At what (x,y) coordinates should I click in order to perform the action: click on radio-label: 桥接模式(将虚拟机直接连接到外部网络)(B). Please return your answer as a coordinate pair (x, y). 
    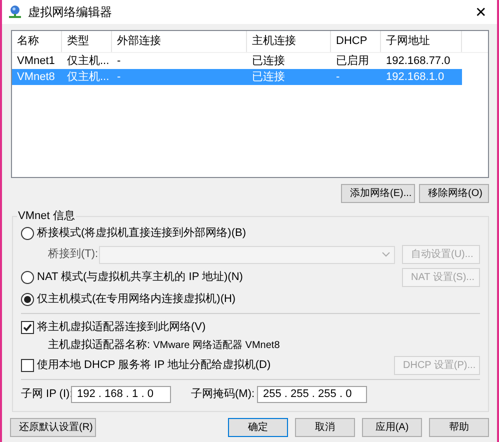
    Looking at the image, I should click on (141, 233).